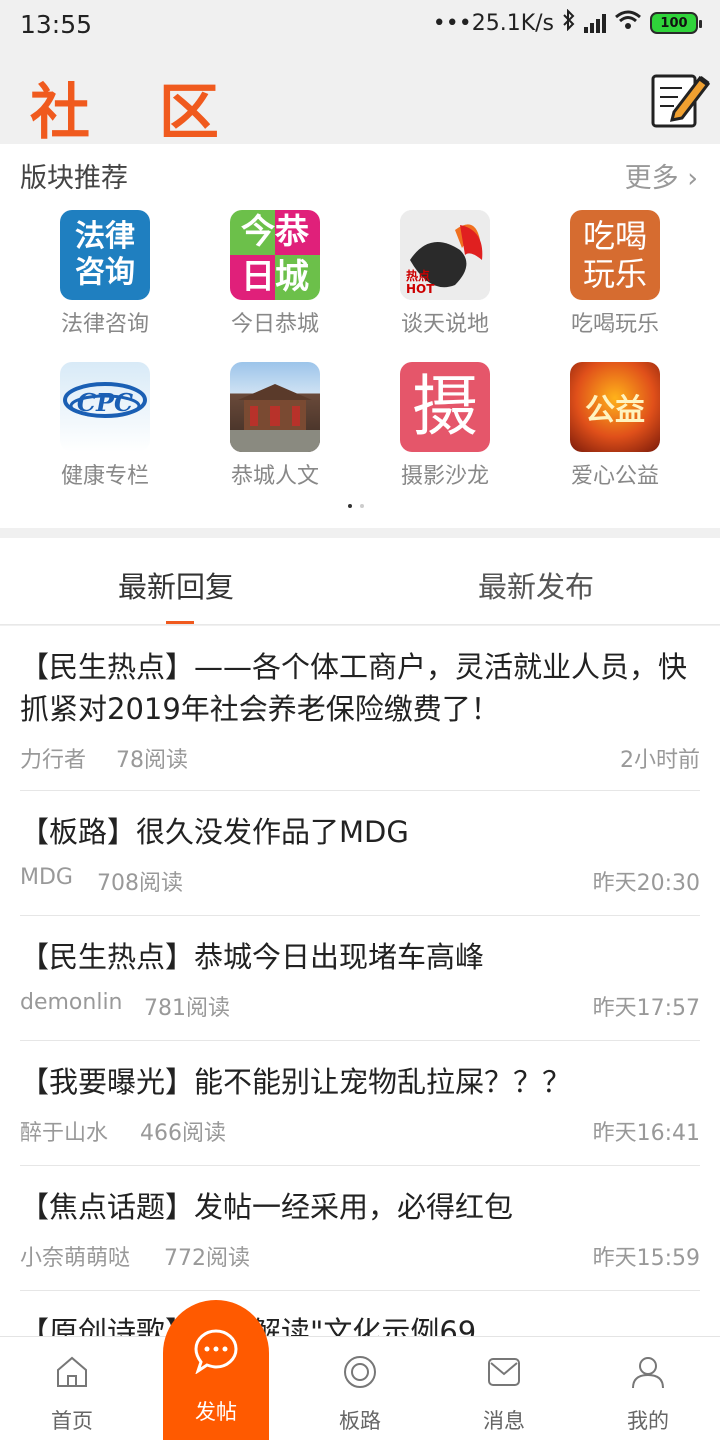  Describe the element at coordinates (504, 1372) in the screenshot. I see `mail-icon` at that location.